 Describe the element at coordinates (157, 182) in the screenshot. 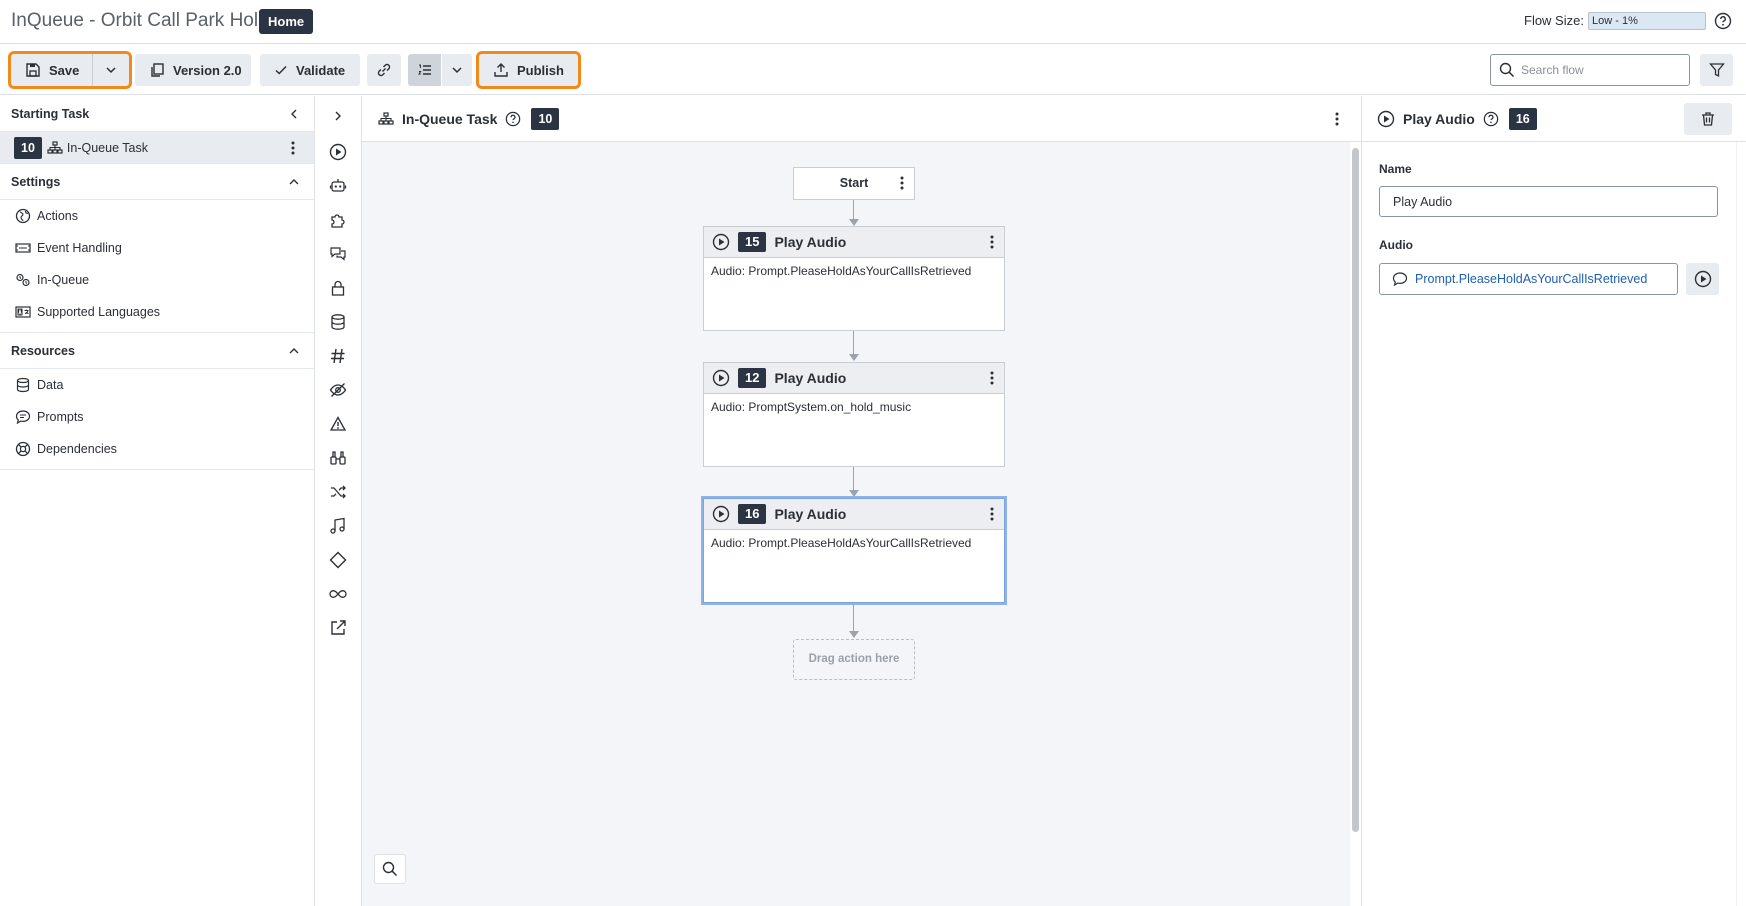

I see `settings-header: Settings` at that location.